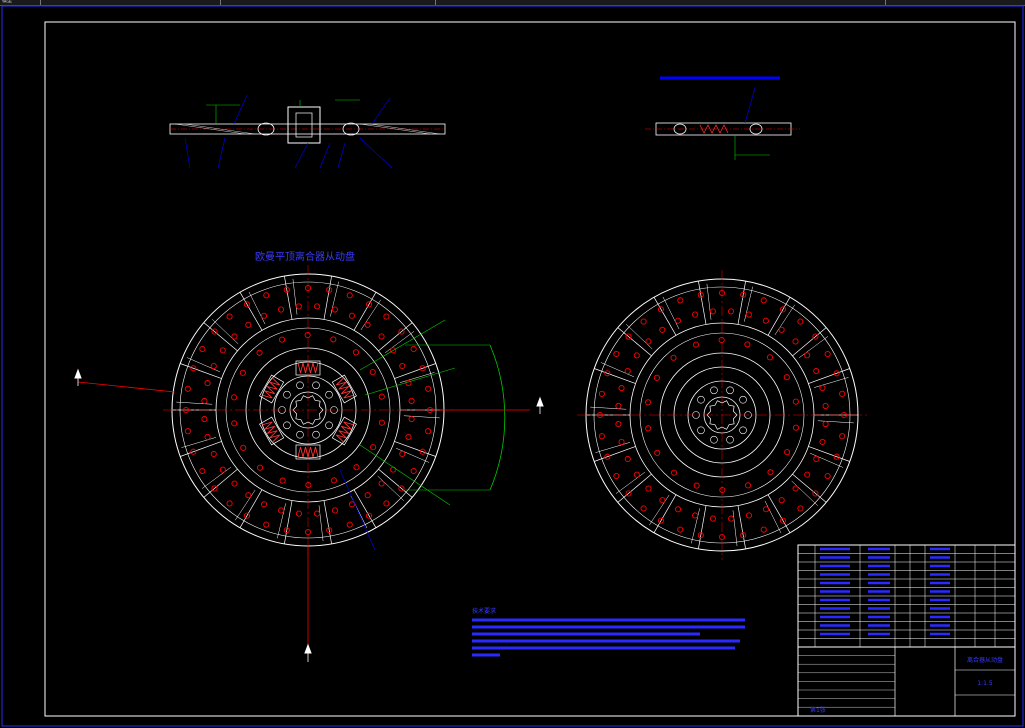  I want to click on clutch-disc-front-view, so click(308, 410).